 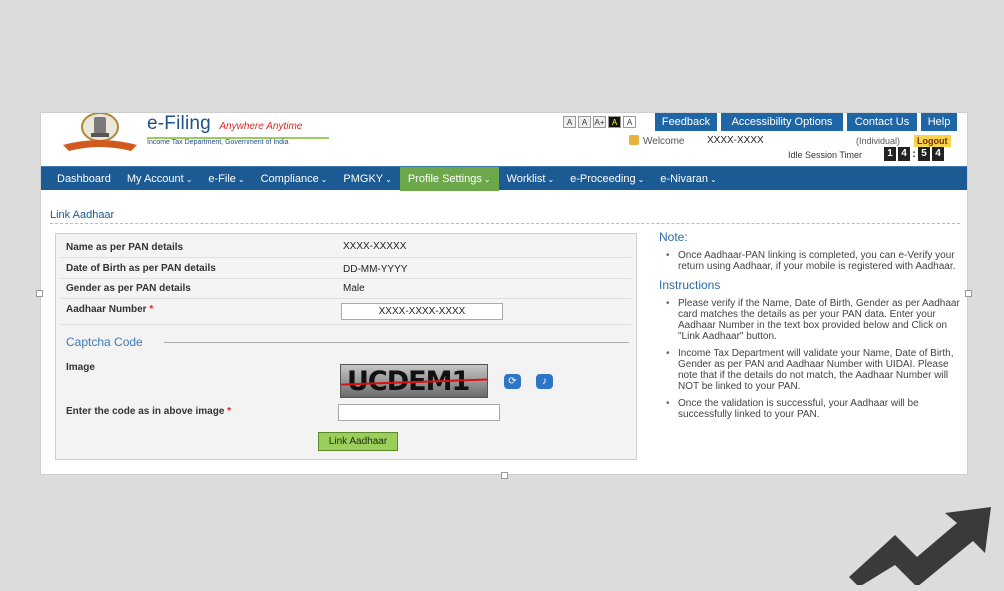 I want to click on nav-compliance: Compliance ⌄, so click(x=294, y=179).